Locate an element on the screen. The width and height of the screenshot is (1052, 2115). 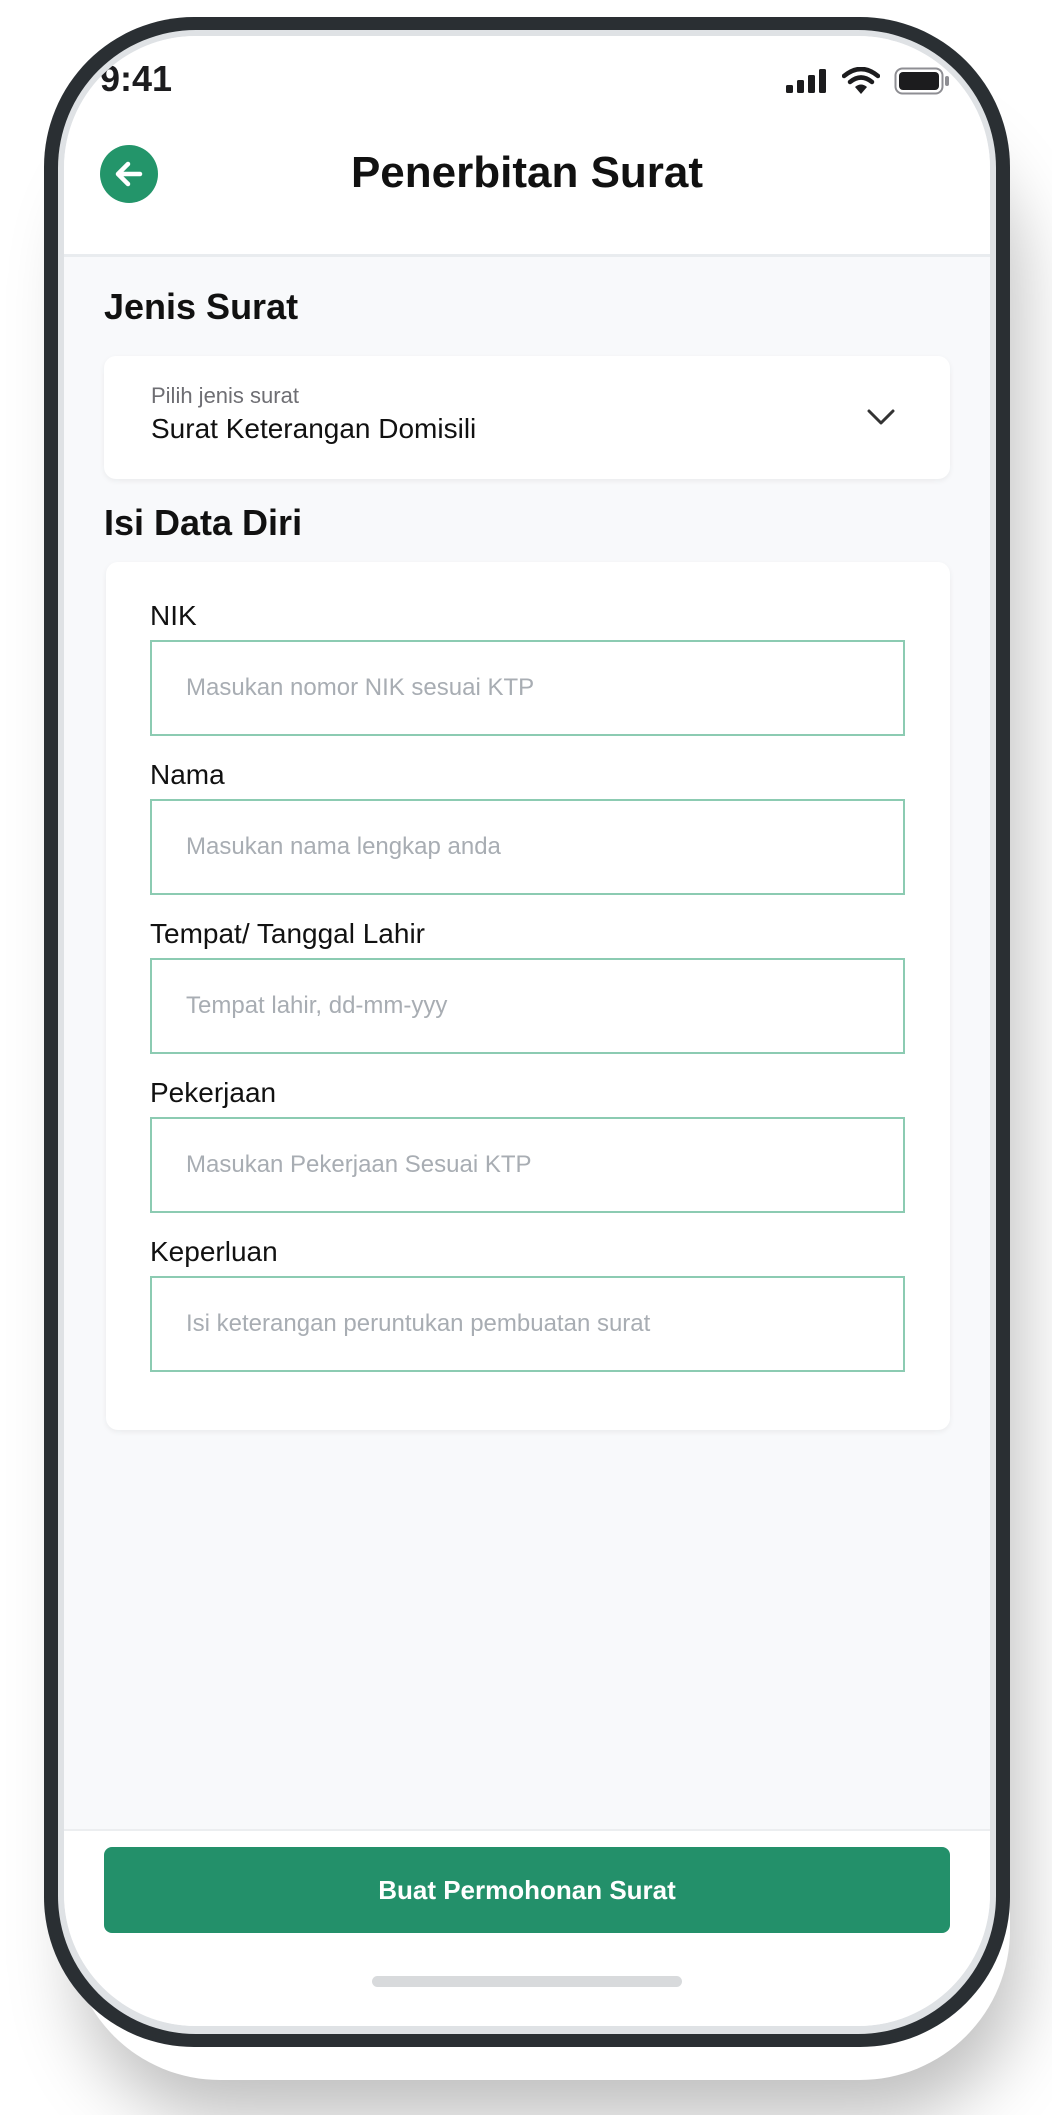
tempat-tanggal-lahir-input is located at coordinates (527, 1006).